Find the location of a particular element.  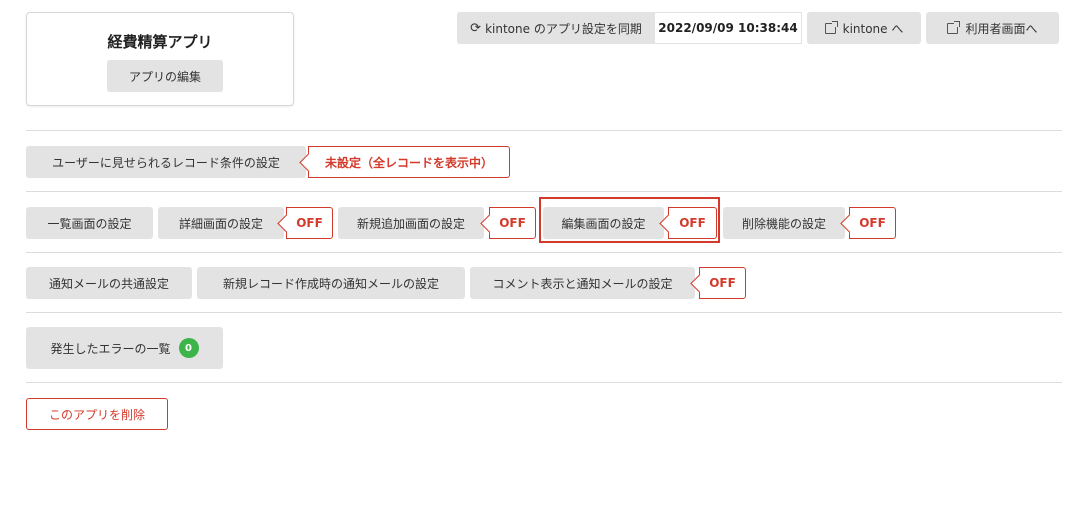

kintone-link-button: kintone へ is located at coordinates (864, 28).